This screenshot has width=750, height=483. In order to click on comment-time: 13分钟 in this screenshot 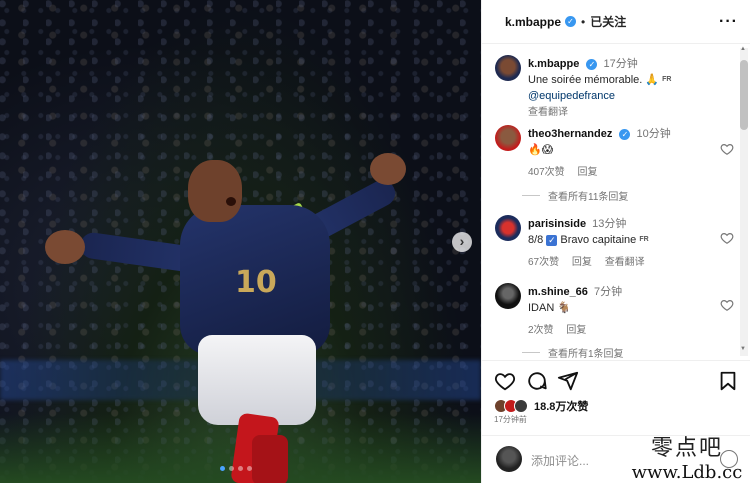, I will do `click(609, 224)`.